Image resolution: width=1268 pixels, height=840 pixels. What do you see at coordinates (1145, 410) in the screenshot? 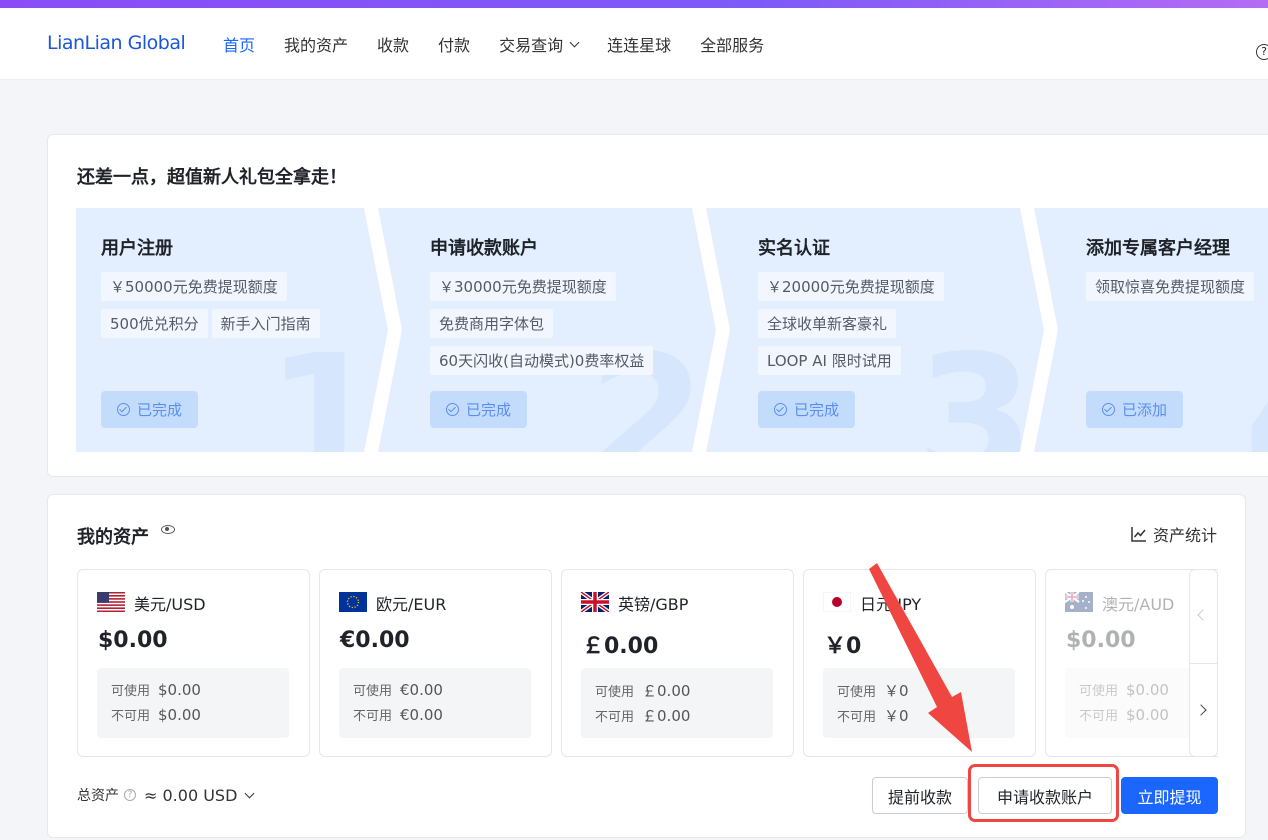
I see `status-label: 已添加` at bounding box center [1145, 410].